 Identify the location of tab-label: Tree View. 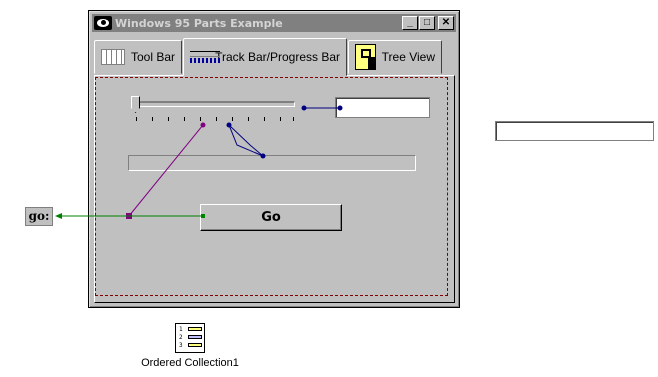
(408, 57).